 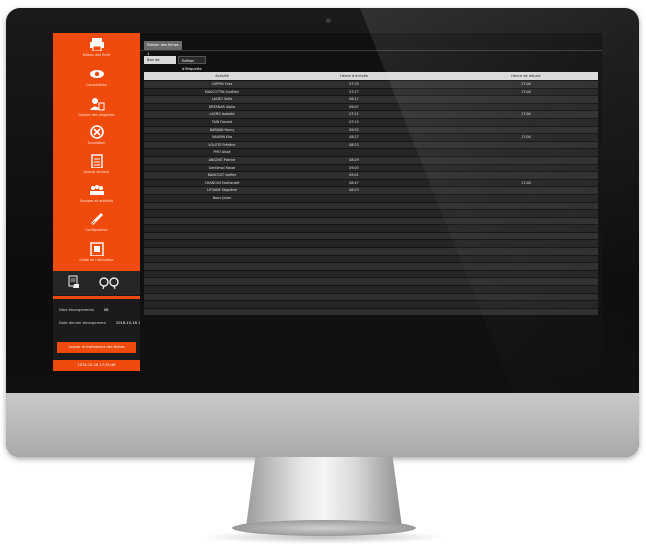 I want to click on calendar-icon, so click(x=96, y=161).